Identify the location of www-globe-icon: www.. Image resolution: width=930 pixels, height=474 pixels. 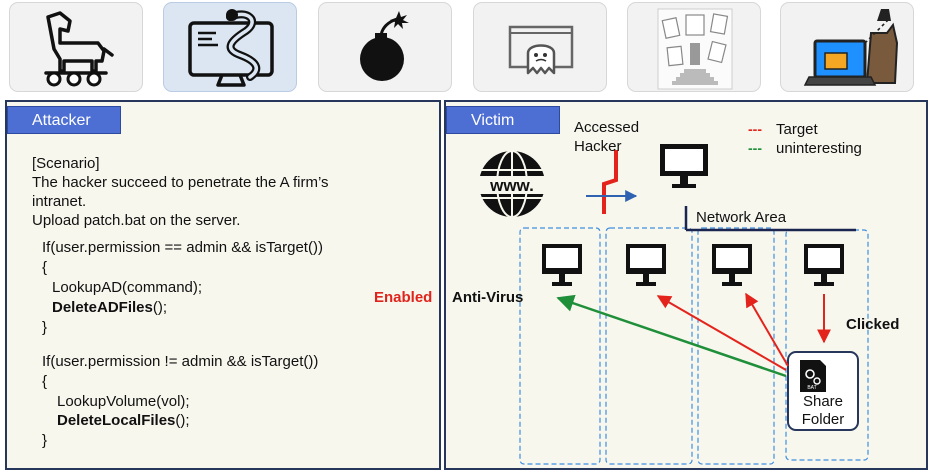
(512, 184).